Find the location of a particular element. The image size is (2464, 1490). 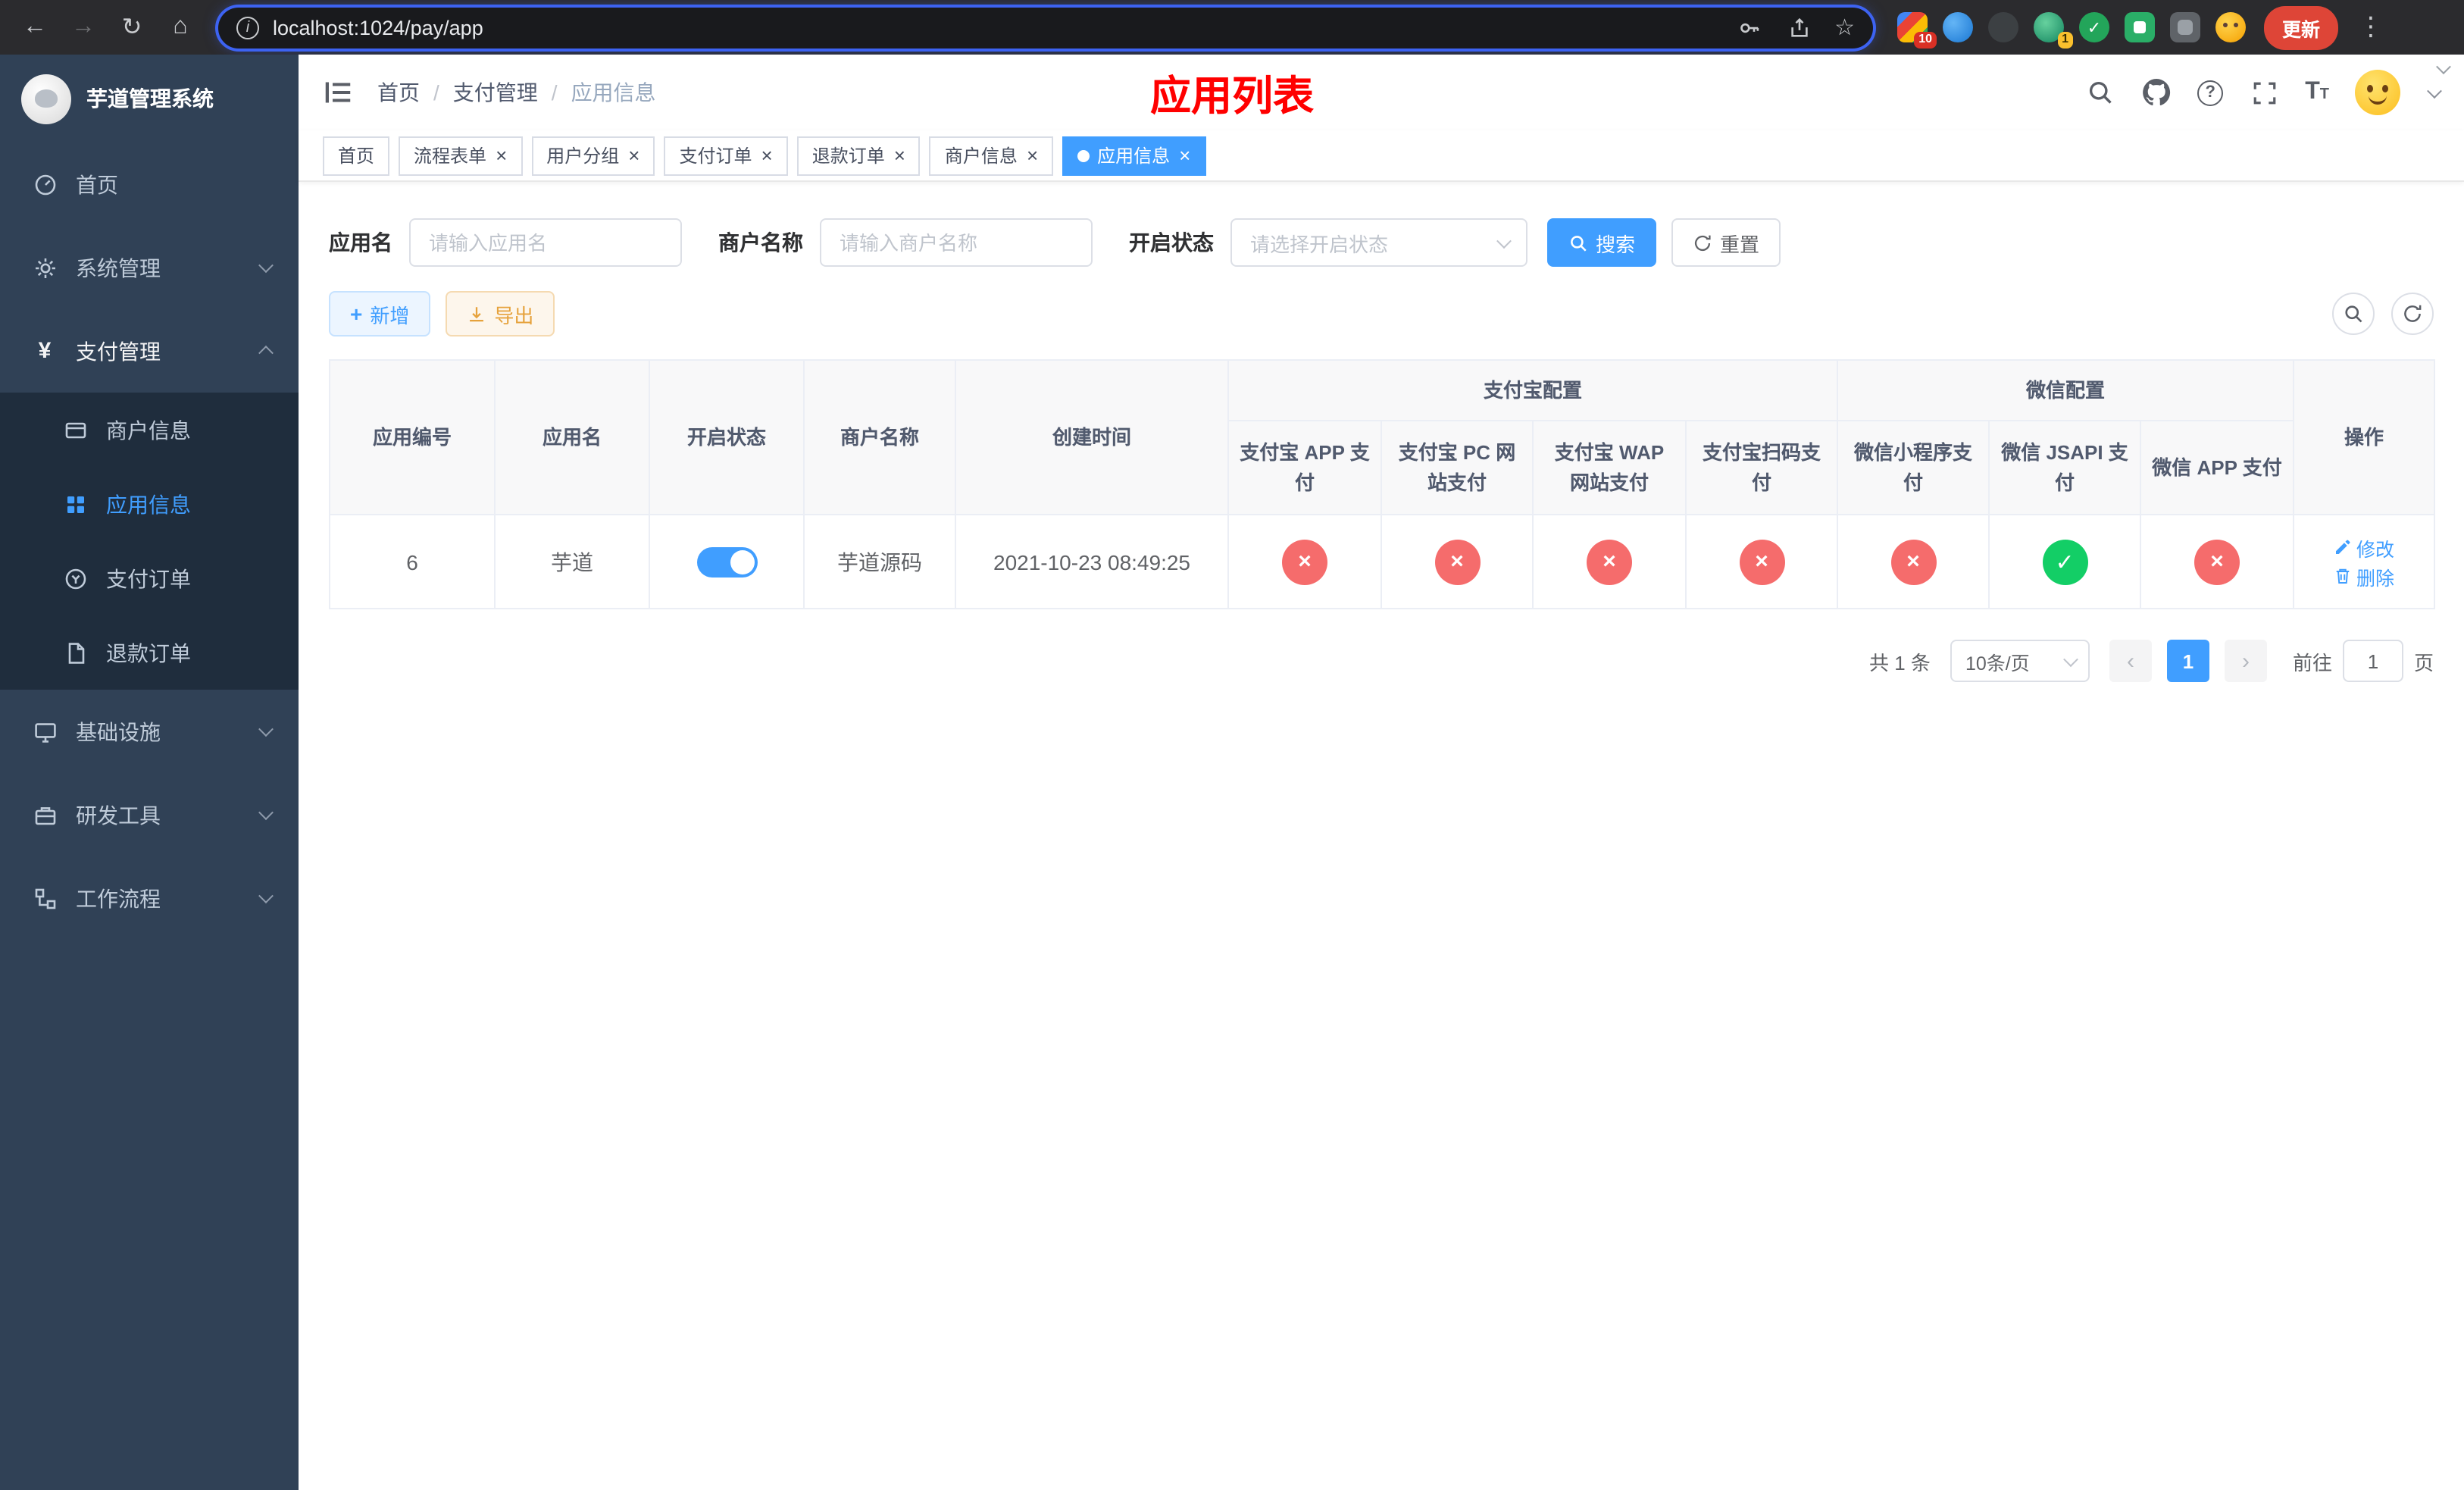

sidebar-item-system: 系统管理 is located at coordinates (149, 267).